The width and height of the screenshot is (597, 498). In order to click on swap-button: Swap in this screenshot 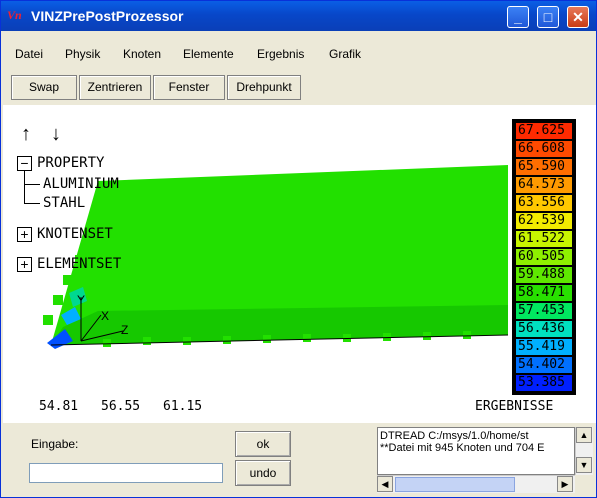, I will do `click(44, 87)`.